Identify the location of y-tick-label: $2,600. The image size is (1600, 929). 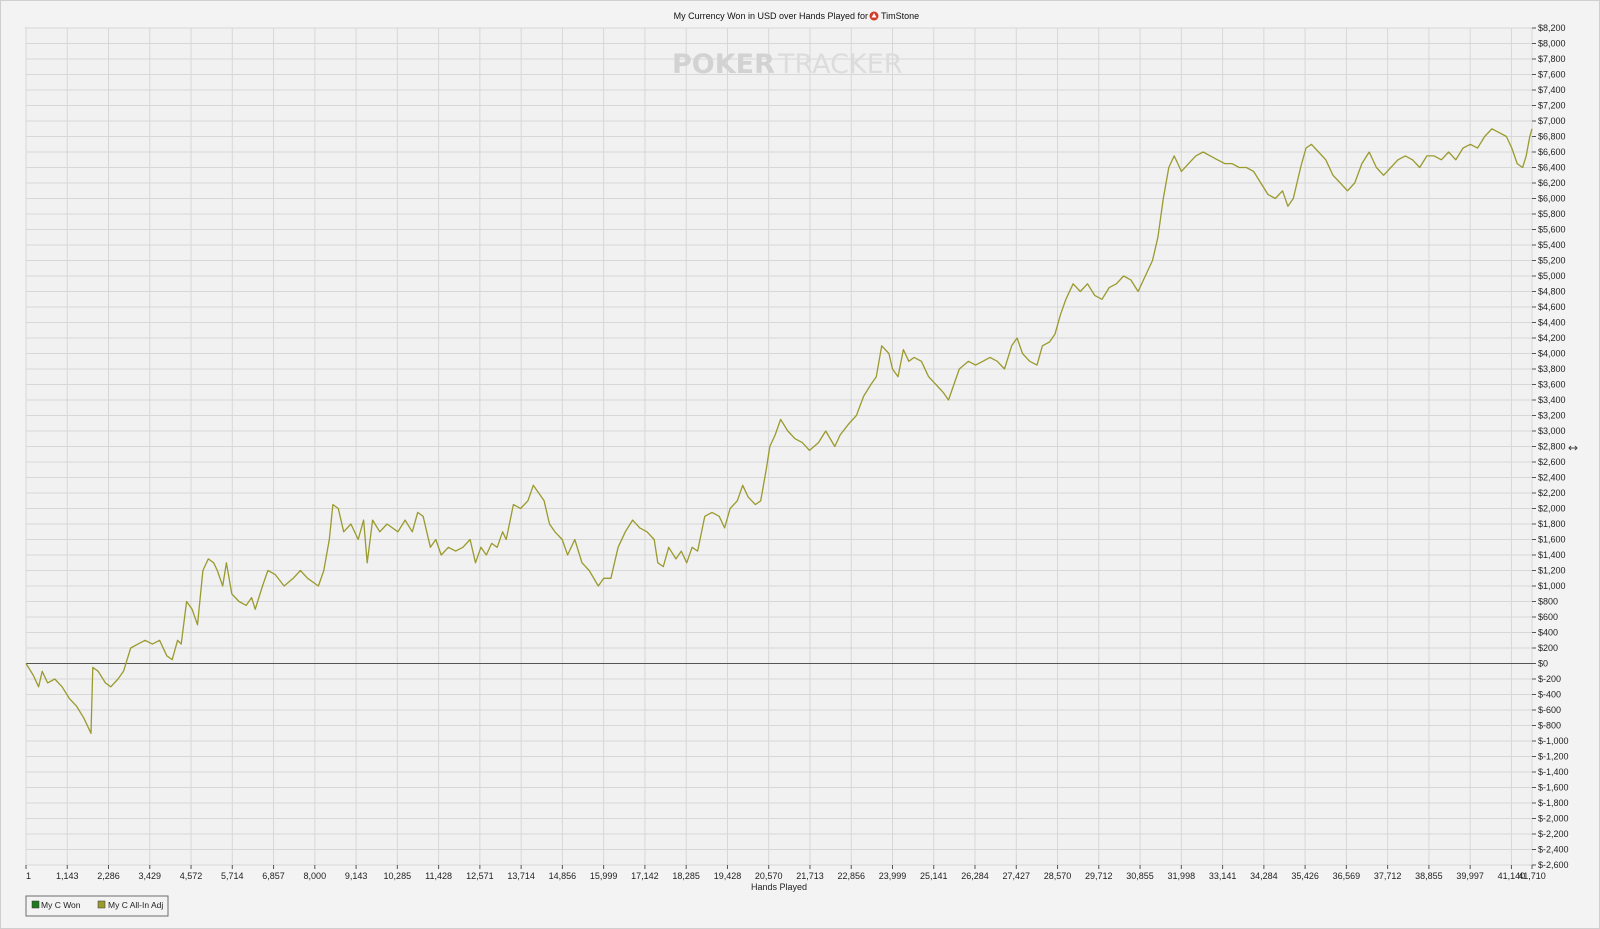
(1552, 462).